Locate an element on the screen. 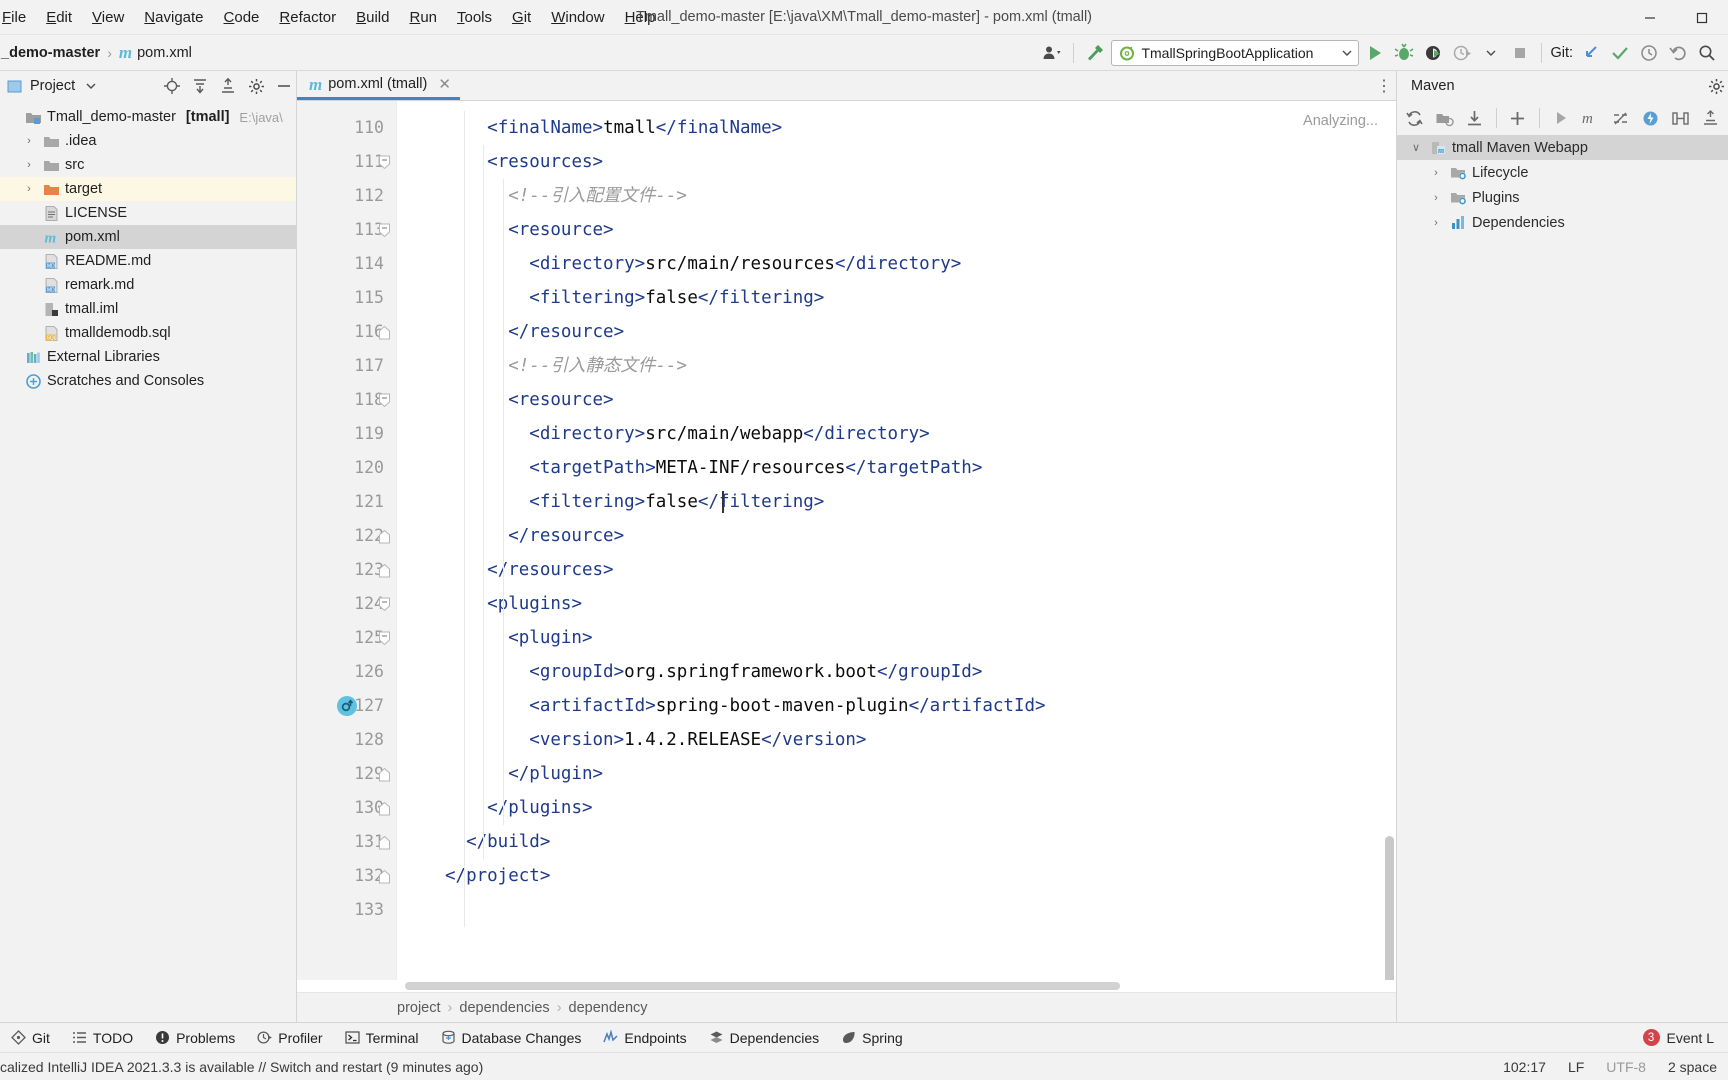 This screenshot has height=1080, width=1728. run-configuration-selector: TmallSpringBootApplication is located at coordinates (1235, 52).